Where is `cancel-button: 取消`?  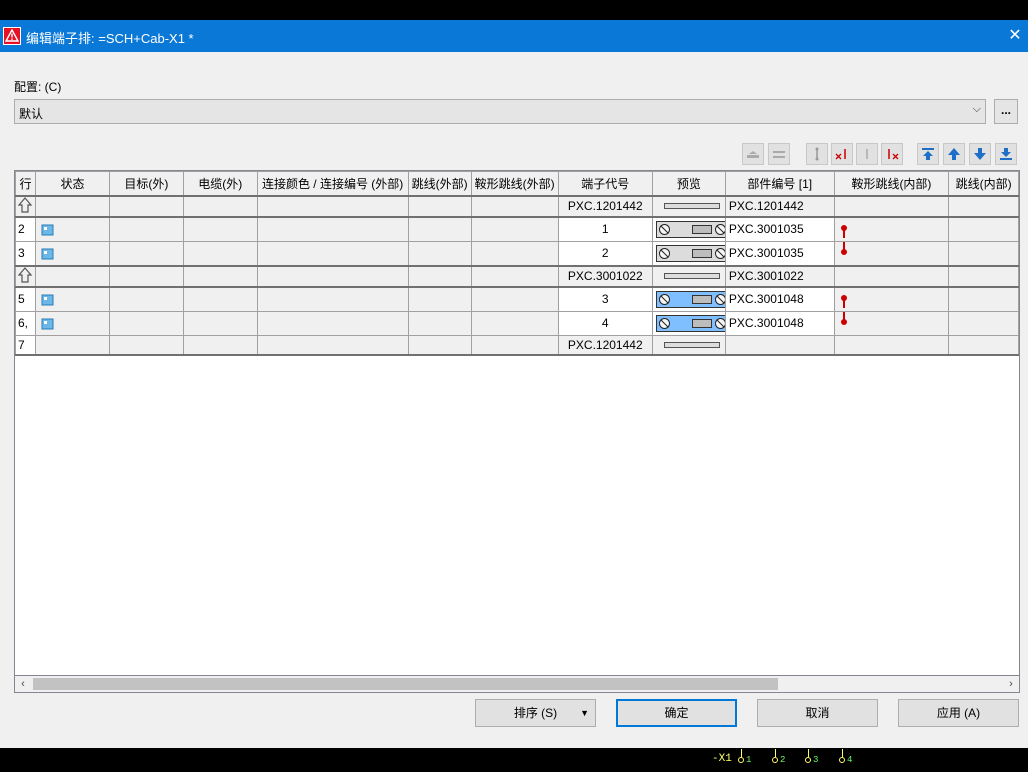
cancel-button: 取消 is located at coordinates (817, 713).